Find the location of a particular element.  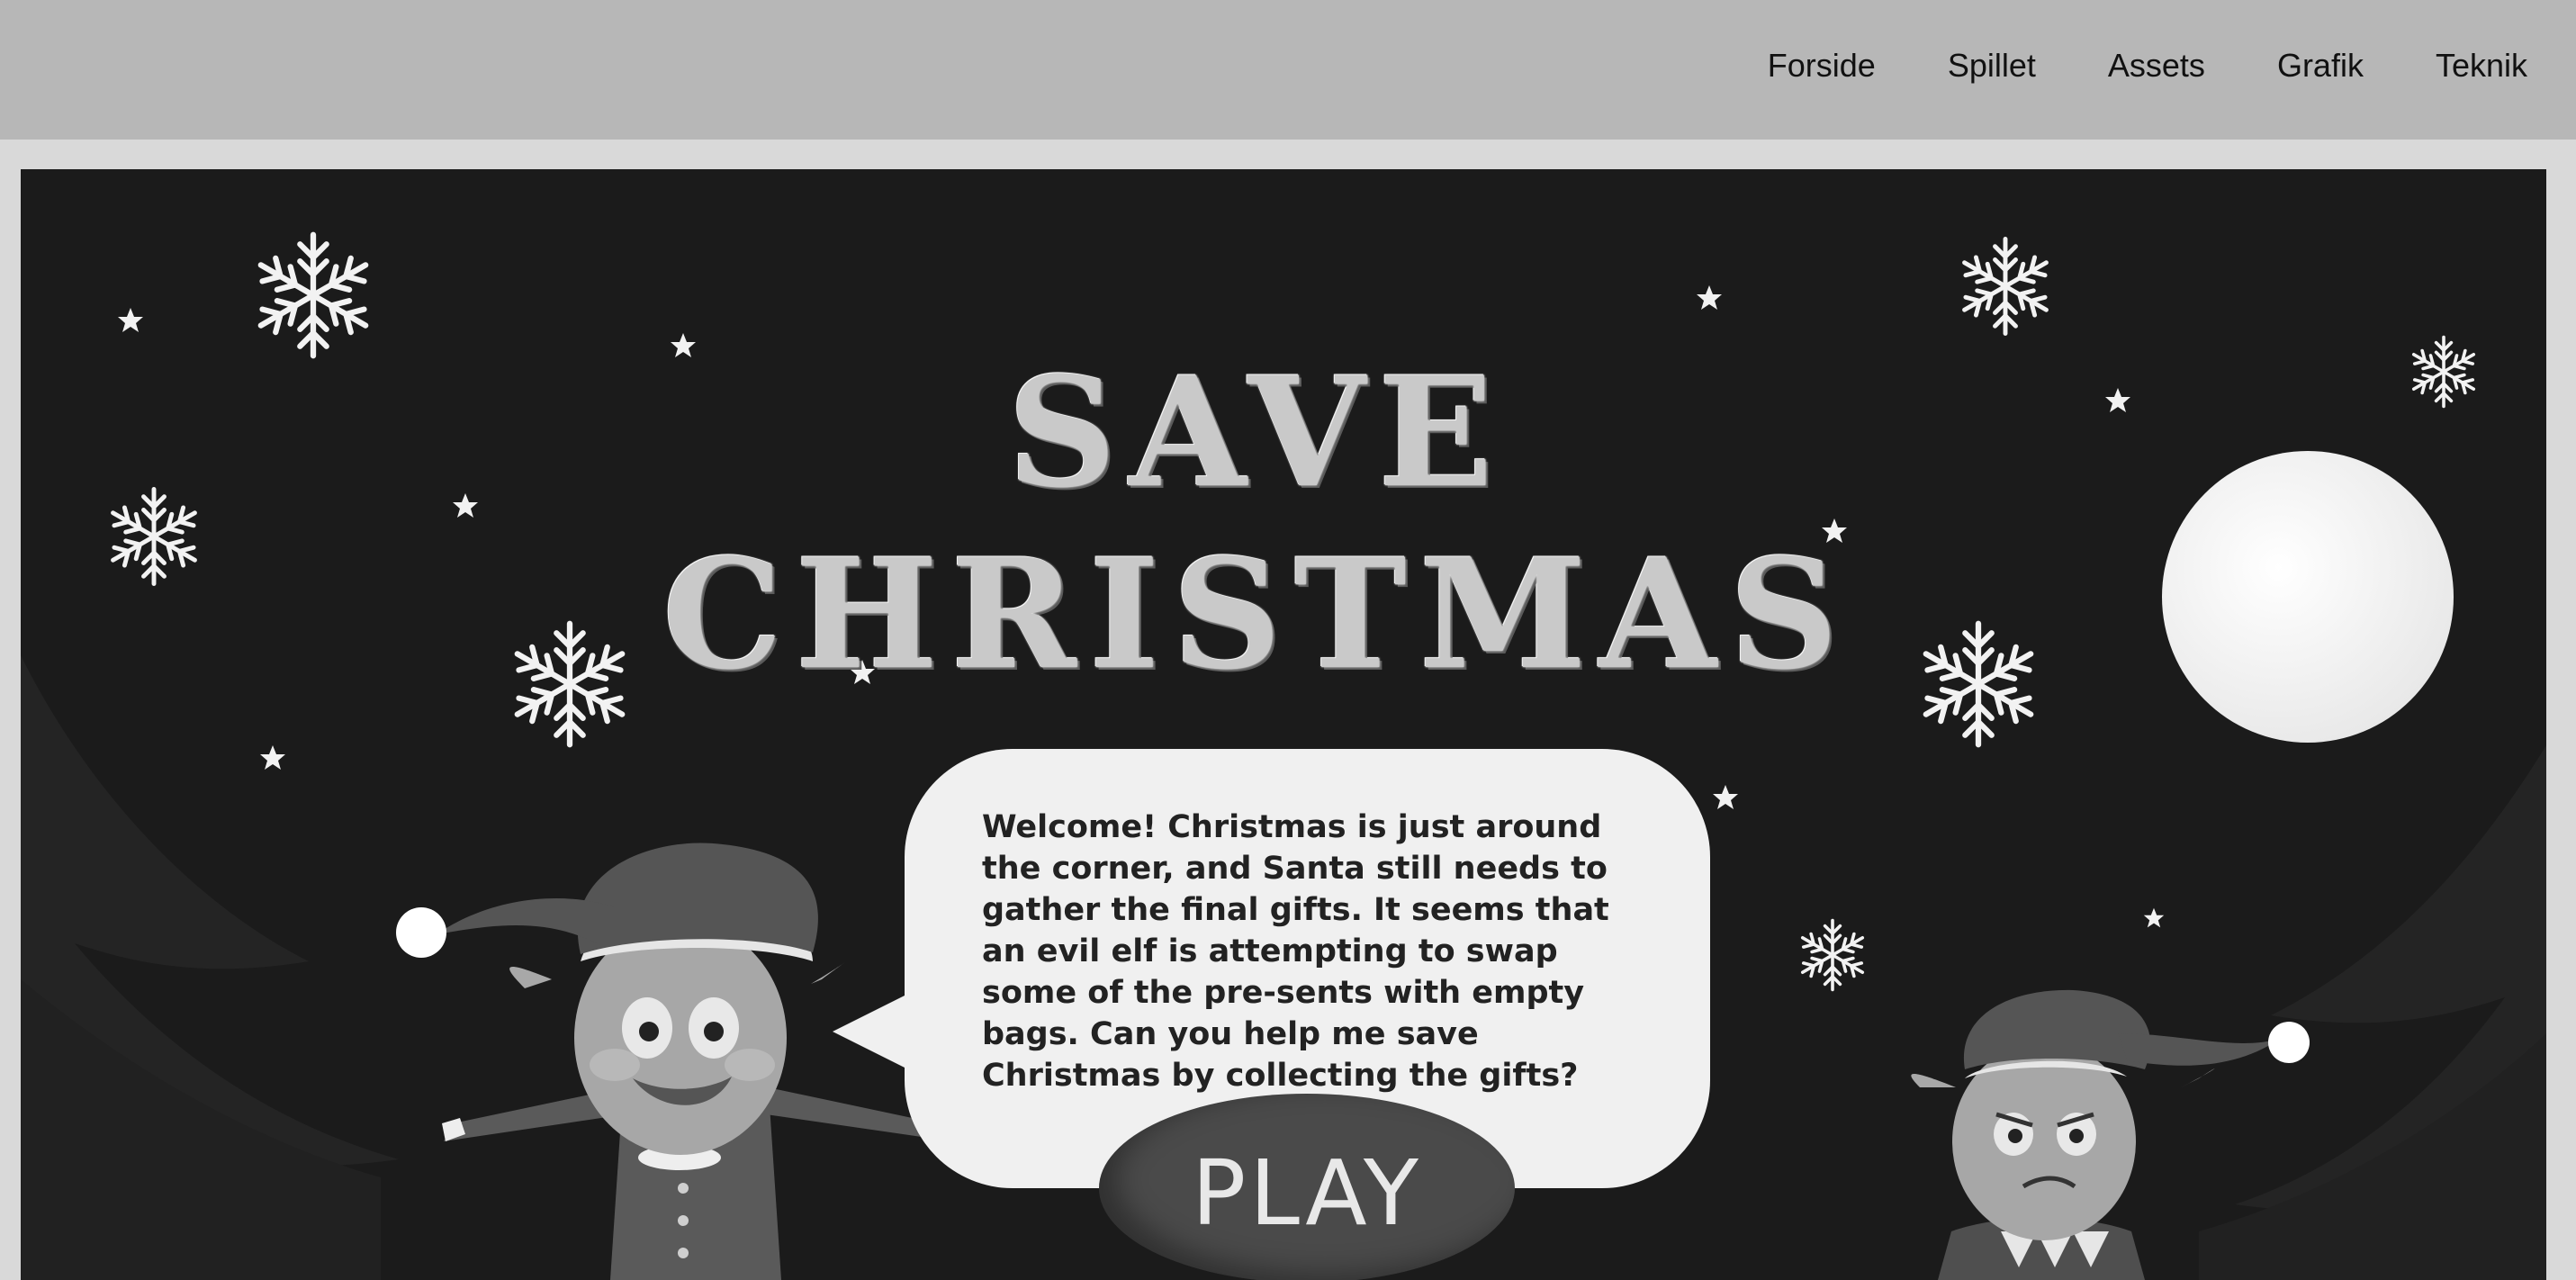

nav-link-spillet: Spillet is located at coordinates (1992, 66).